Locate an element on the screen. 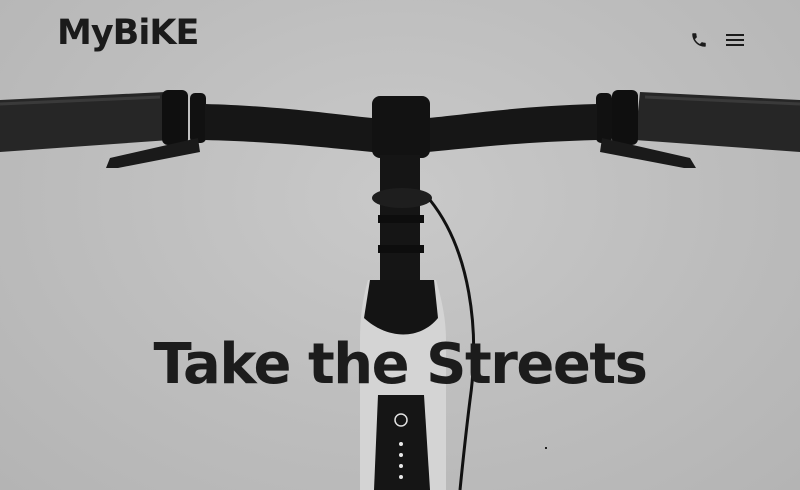  phone-button is located at coordinates (699, 40).